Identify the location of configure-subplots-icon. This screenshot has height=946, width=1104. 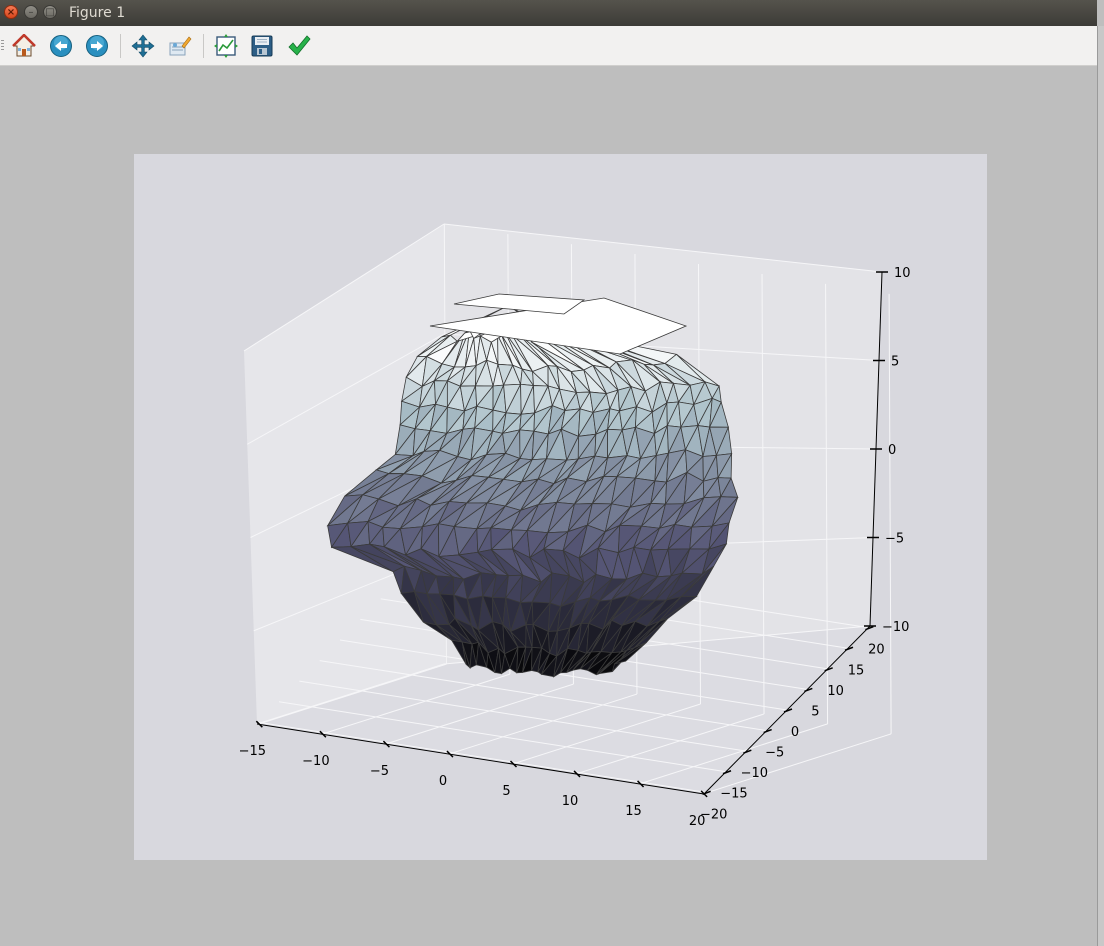
(226, 46).